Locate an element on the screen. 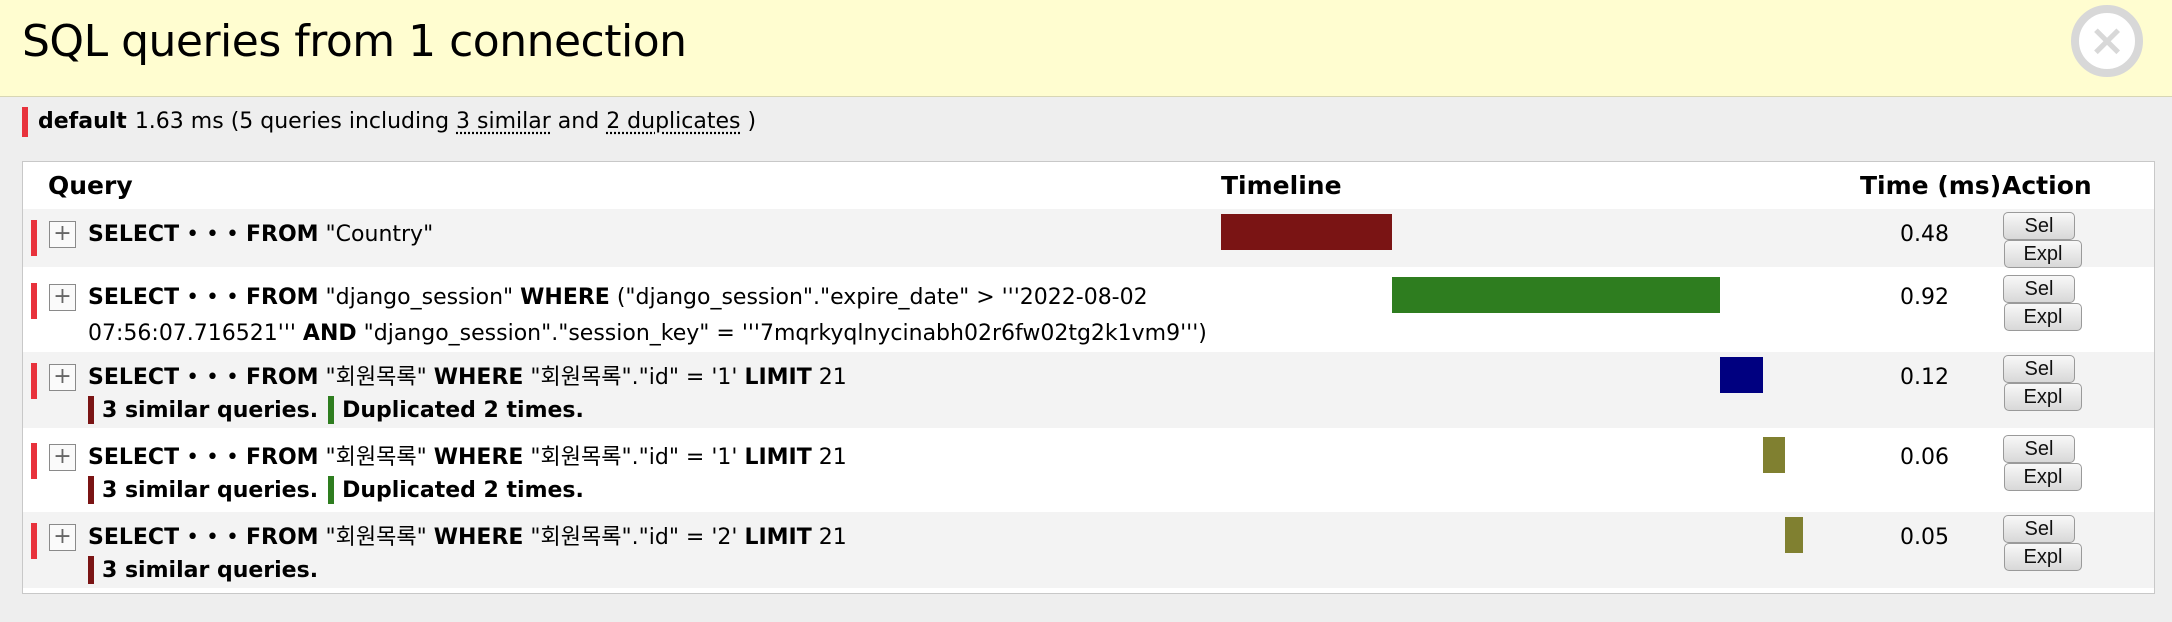 This screenshot has height=622, width=2172. close-icon: × is located at coordinates (2107, 40).